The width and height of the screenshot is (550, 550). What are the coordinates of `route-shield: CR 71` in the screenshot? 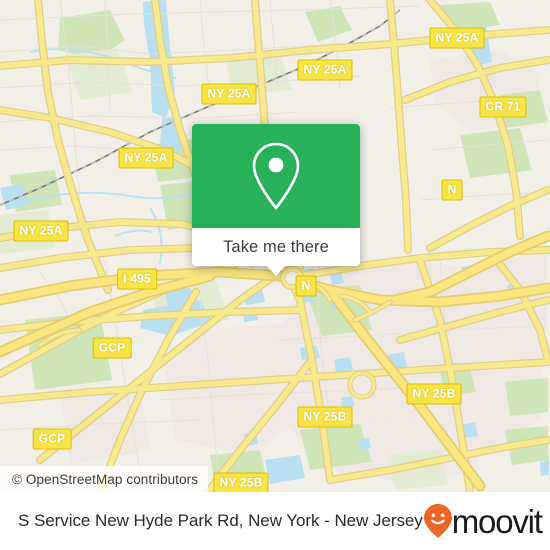 It's located at (503, 107).